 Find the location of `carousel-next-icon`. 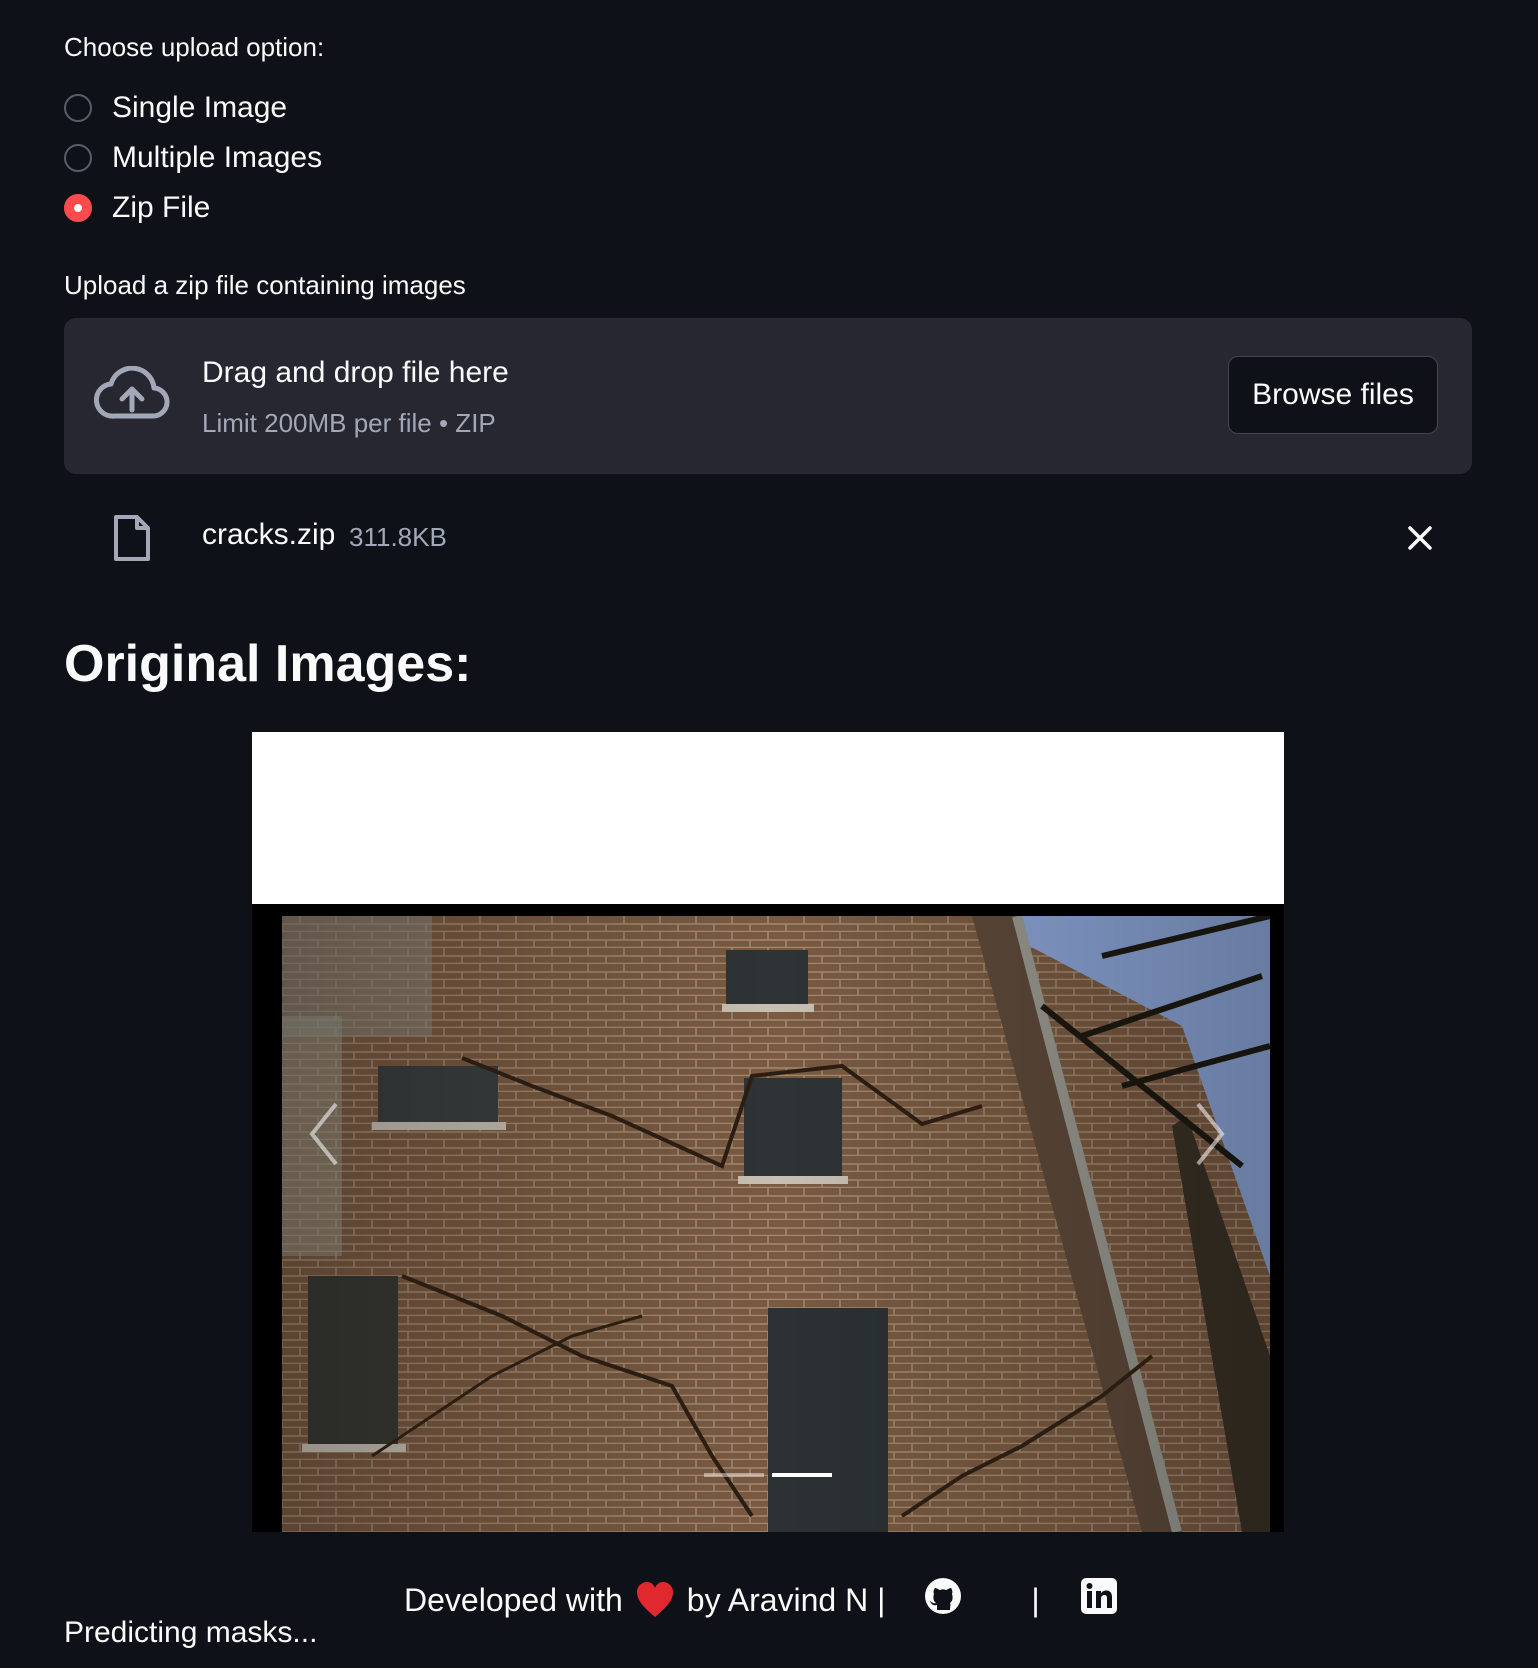

carousel-next-icon is located at coordinates (1210, 1134).